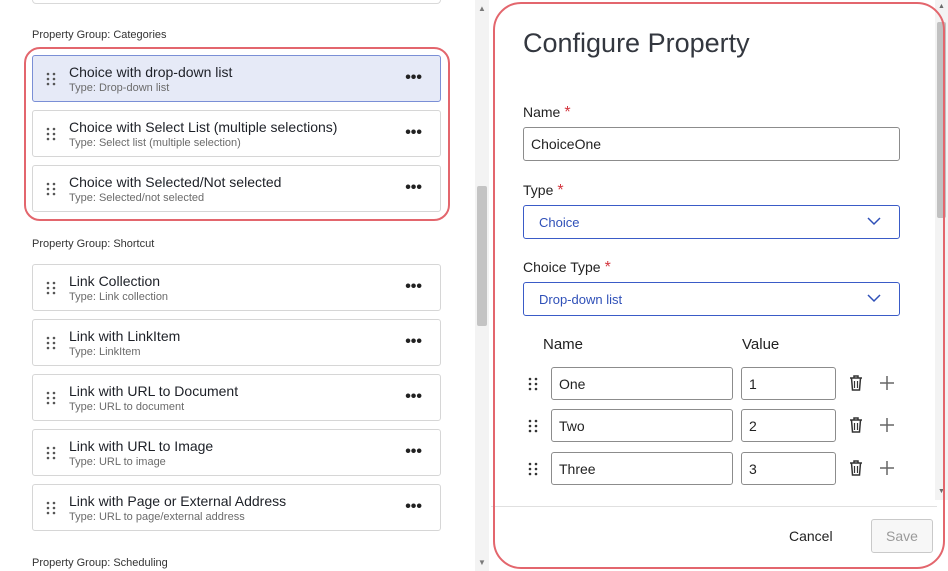  I want to click on property-title: Link Collection, so click(115, 281).